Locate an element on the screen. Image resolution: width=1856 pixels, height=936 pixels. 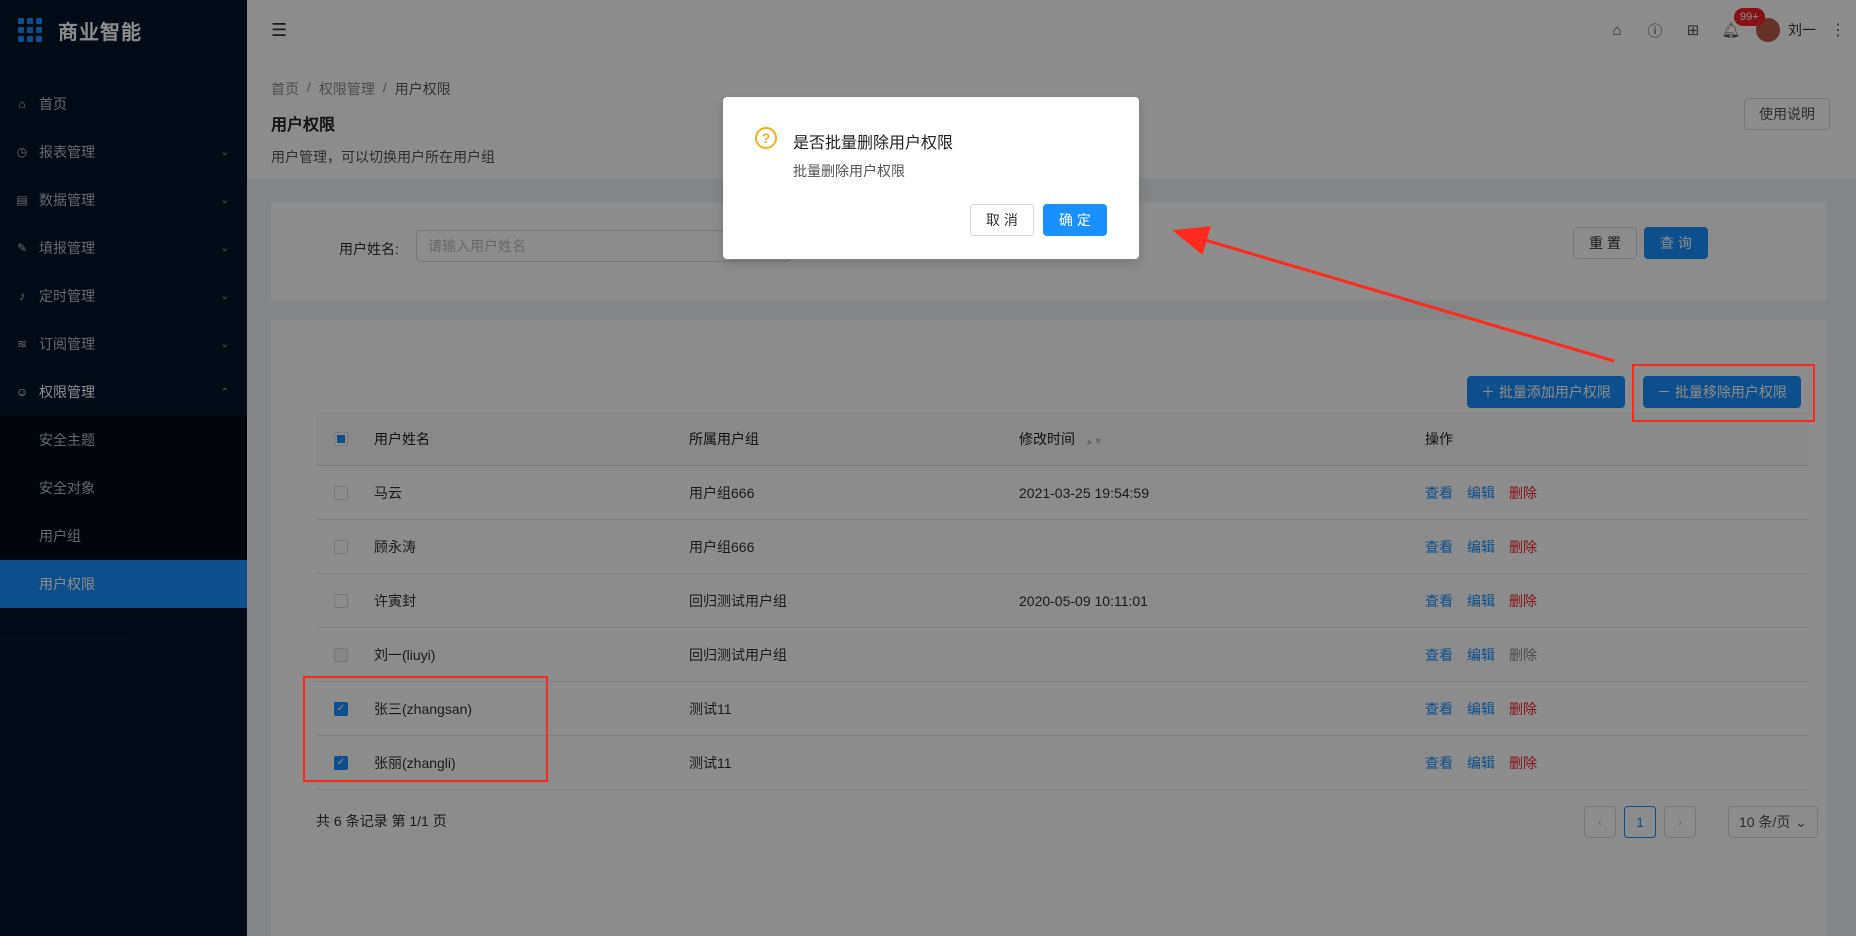
modal-title: 是否批量删除用户权限 is located at coordinates (873, 143).